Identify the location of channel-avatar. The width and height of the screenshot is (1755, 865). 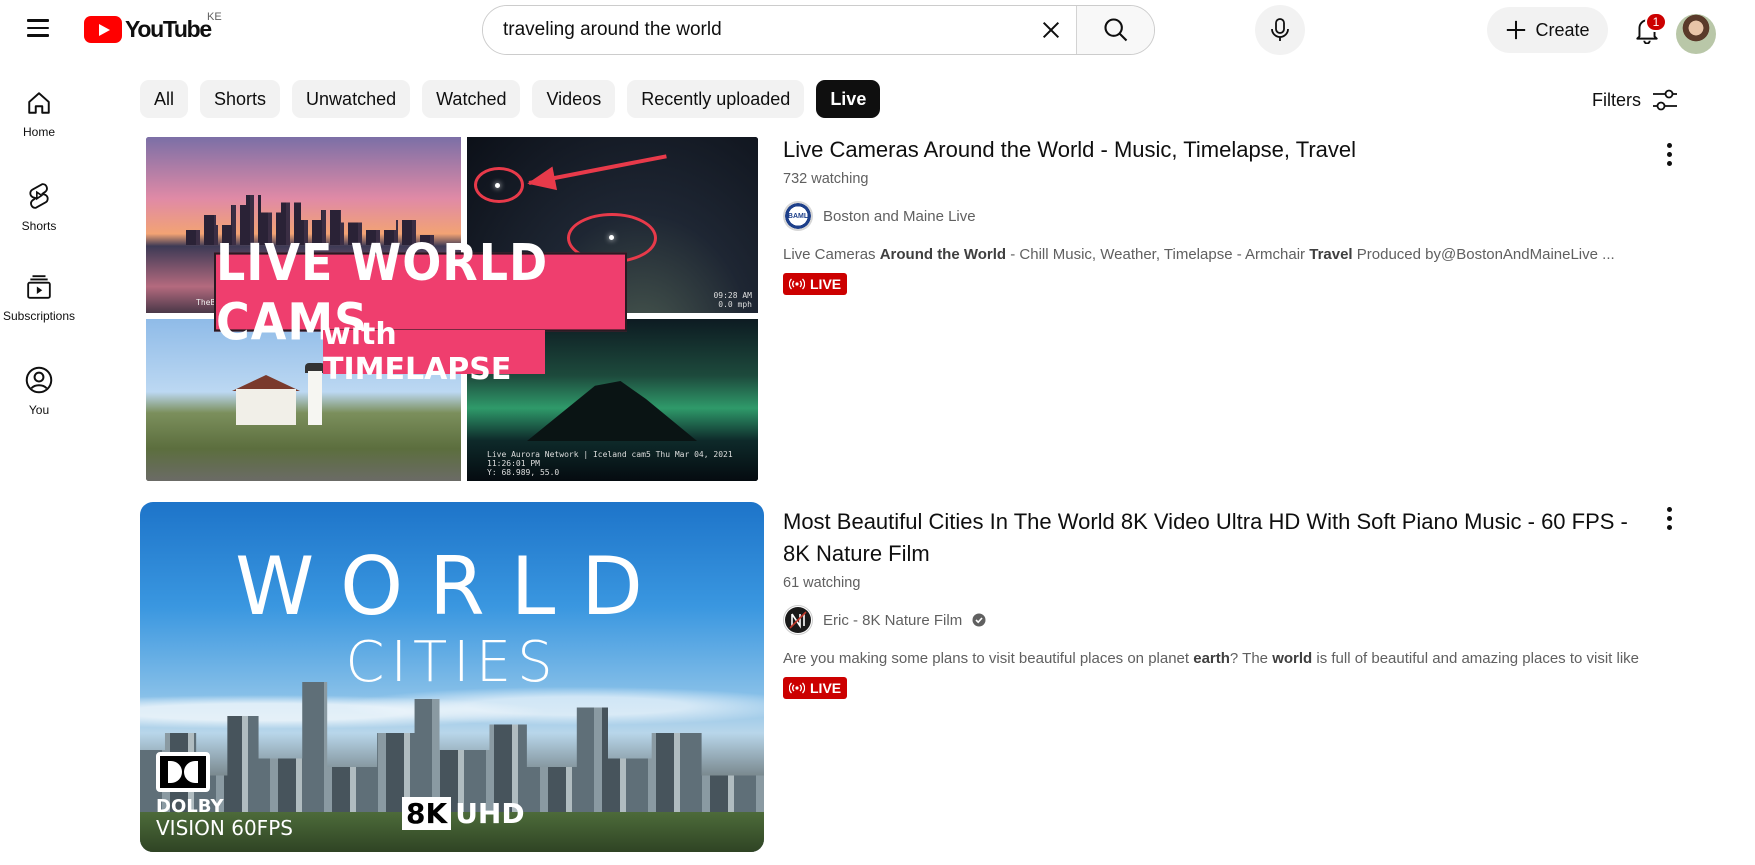
(798, 620).